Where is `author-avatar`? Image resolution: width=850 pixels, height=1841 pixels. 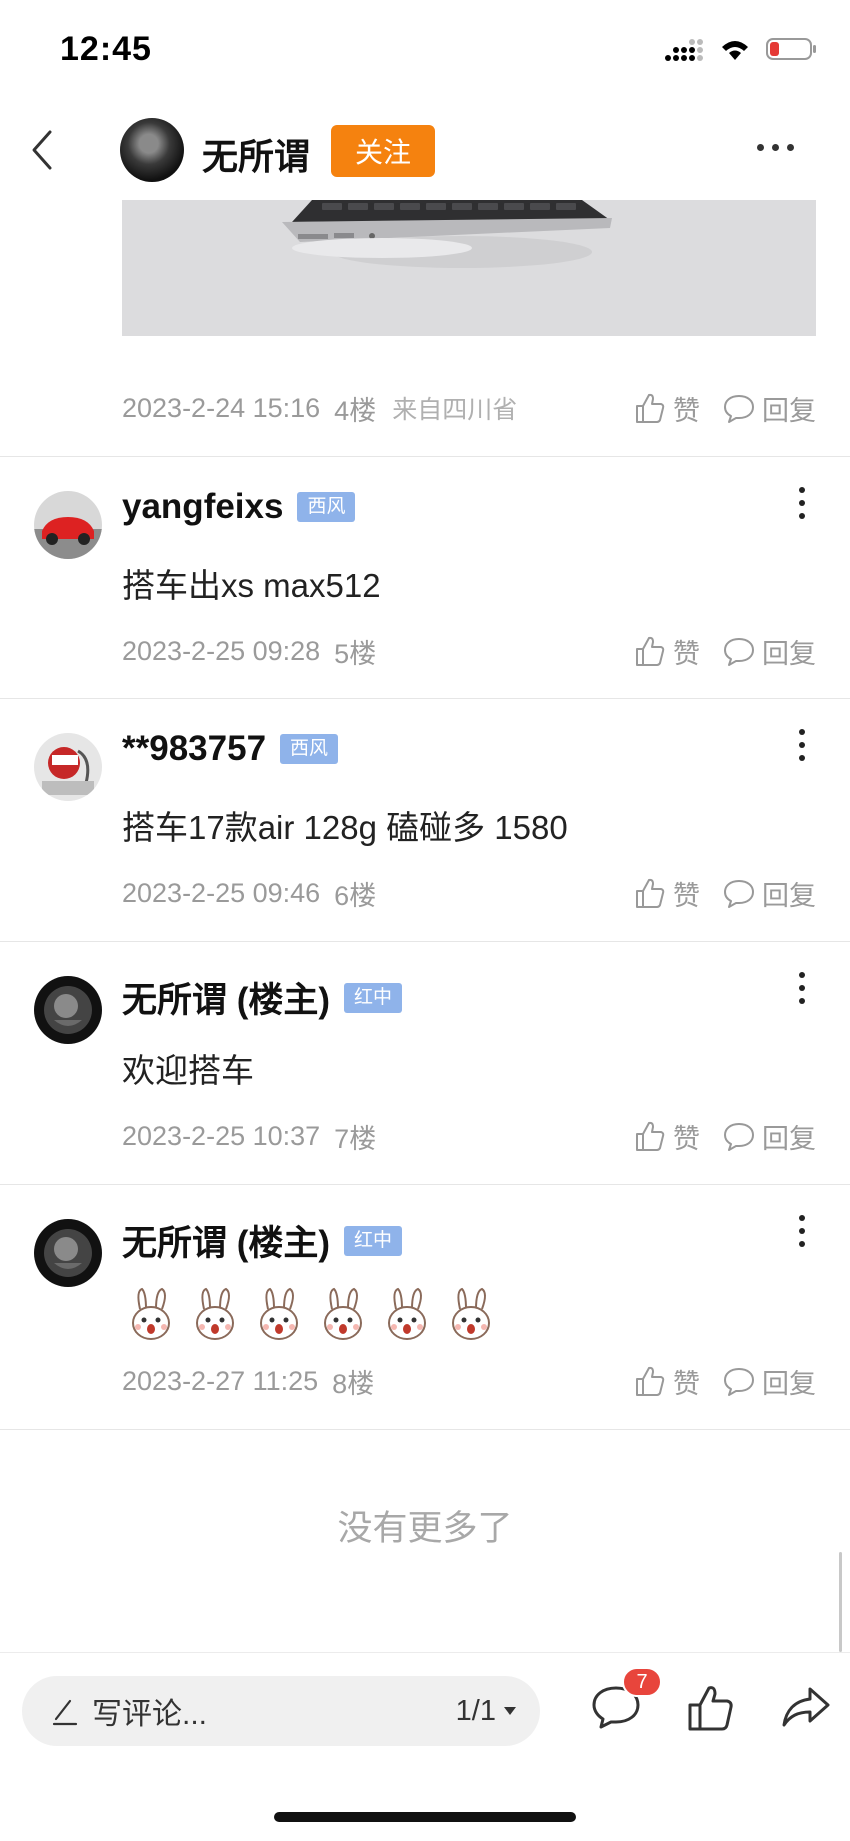 author-avatar is located at coordinates (152, 150).